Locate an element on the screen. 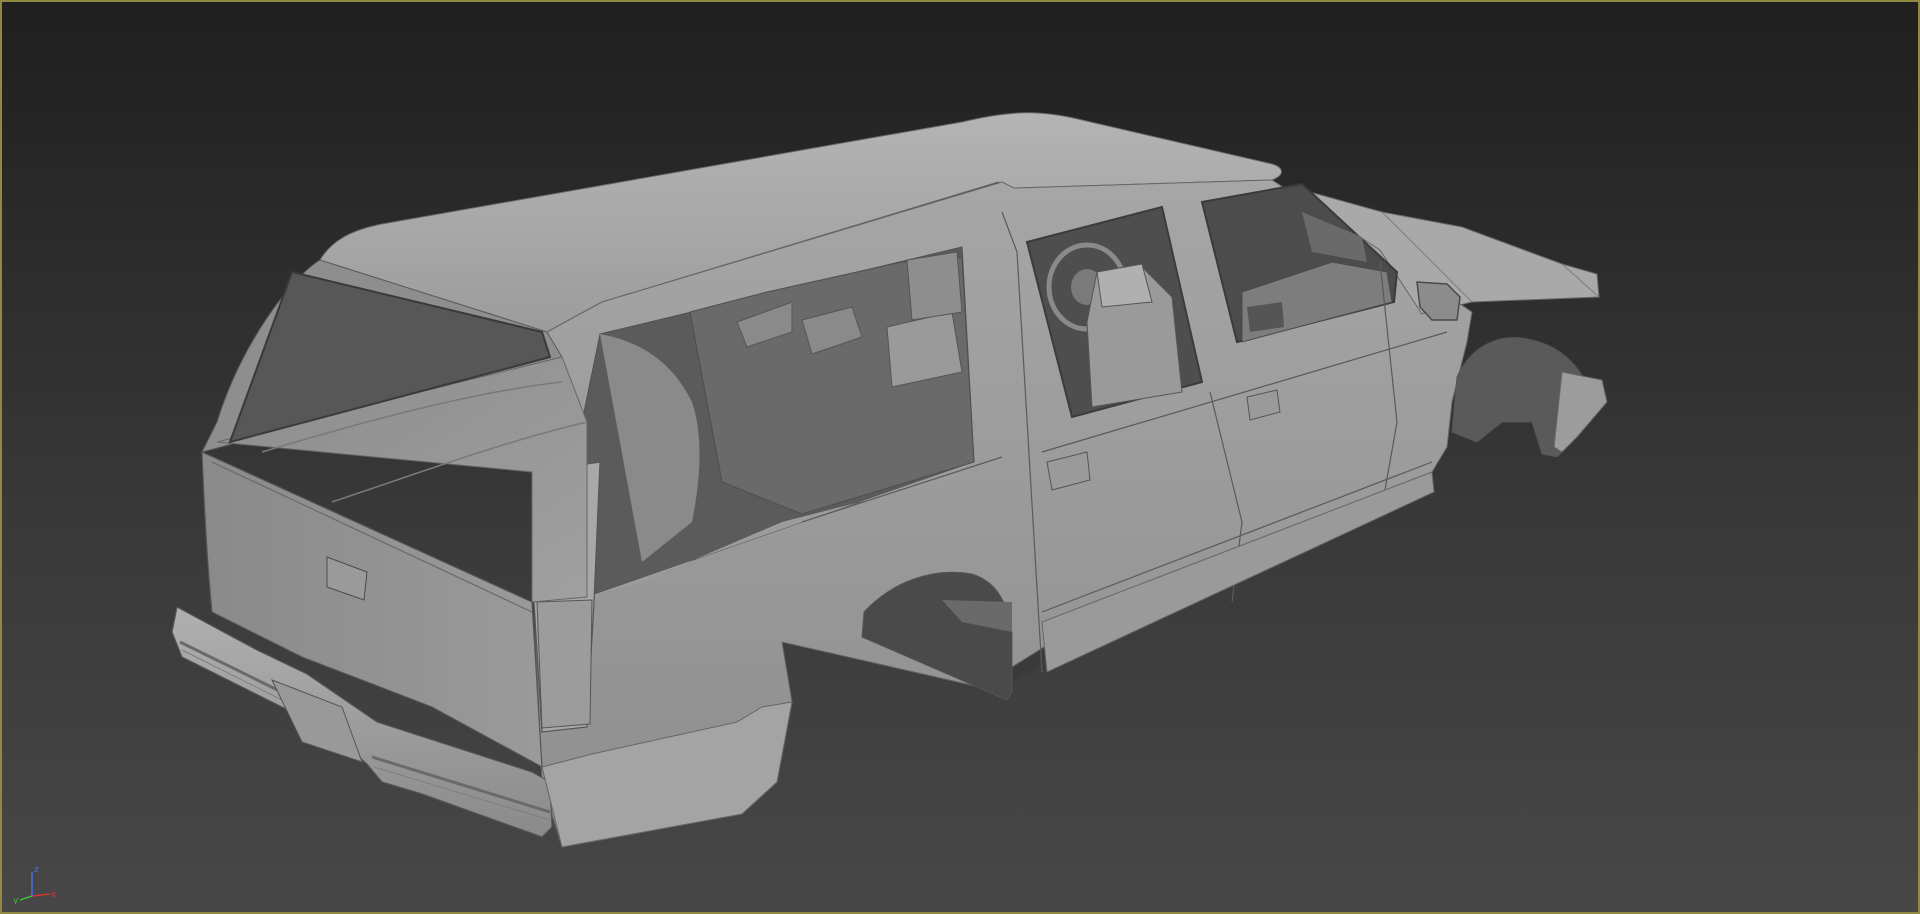  front-wheel-arch is located at coordinates (1529, 397).